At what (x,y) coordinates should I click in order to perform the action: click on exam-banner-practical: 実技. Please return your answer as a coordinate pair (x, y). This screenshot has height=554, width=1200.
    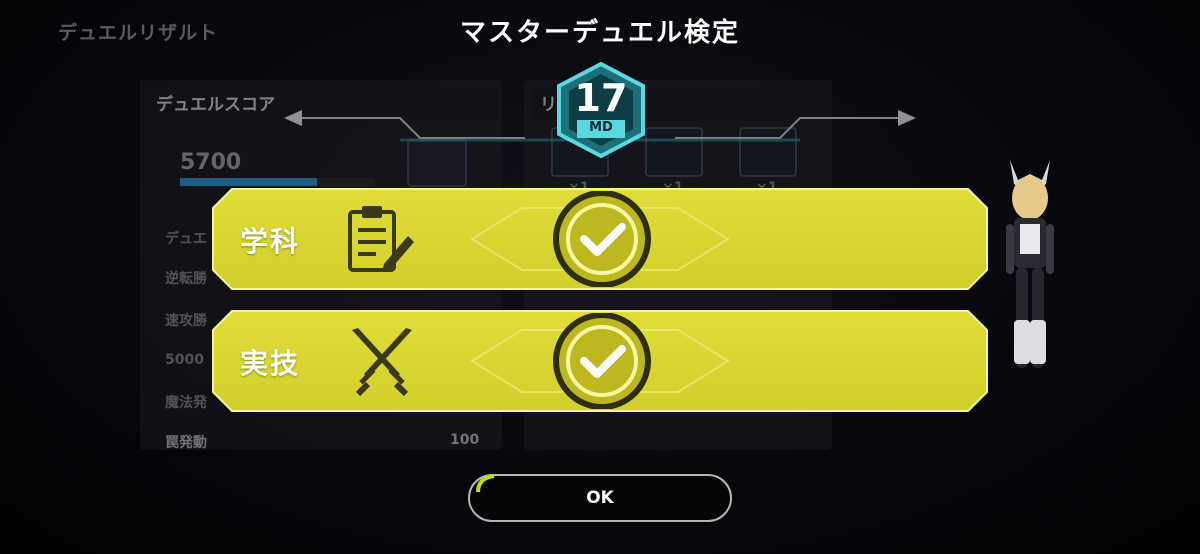
    Looking at the image, I should click on (600, 361).